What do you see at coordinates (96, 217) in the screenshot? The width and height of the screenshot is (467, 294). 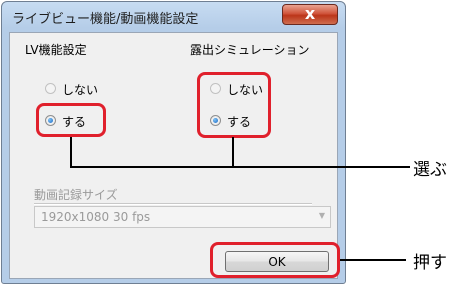 I see `movie-size-value: 1920x1080 30 fps` at bounding box center [96, 217].